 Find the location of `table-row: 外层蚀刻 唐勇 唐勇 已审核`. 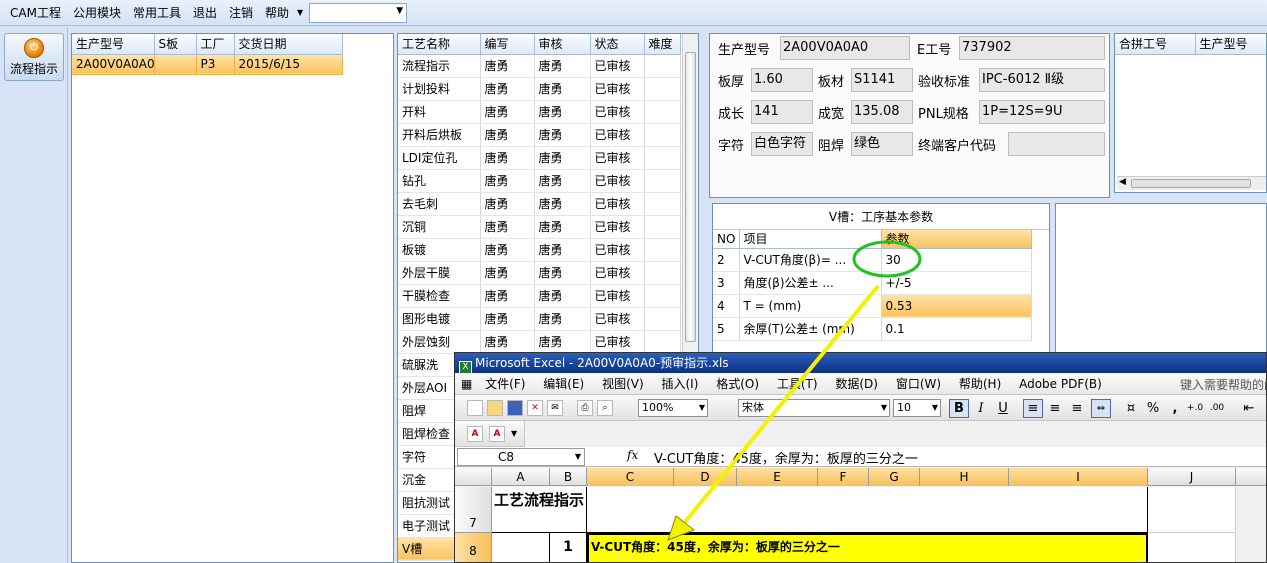

table-row: 外层蚀刻 唐勇 唐勇 已审核 is located at coordinates (539, 342).